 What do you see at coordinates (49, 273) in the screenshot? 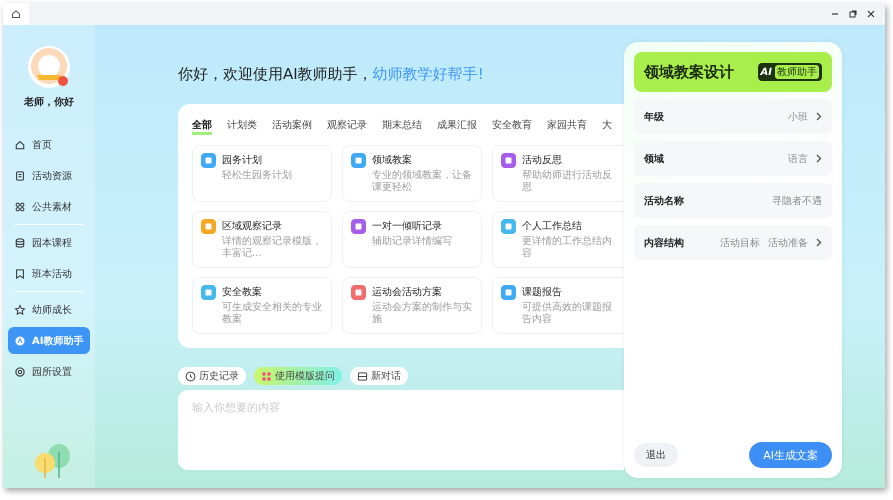
I see `sidebar-item: 班本活动` at bounding box center [49, 273].